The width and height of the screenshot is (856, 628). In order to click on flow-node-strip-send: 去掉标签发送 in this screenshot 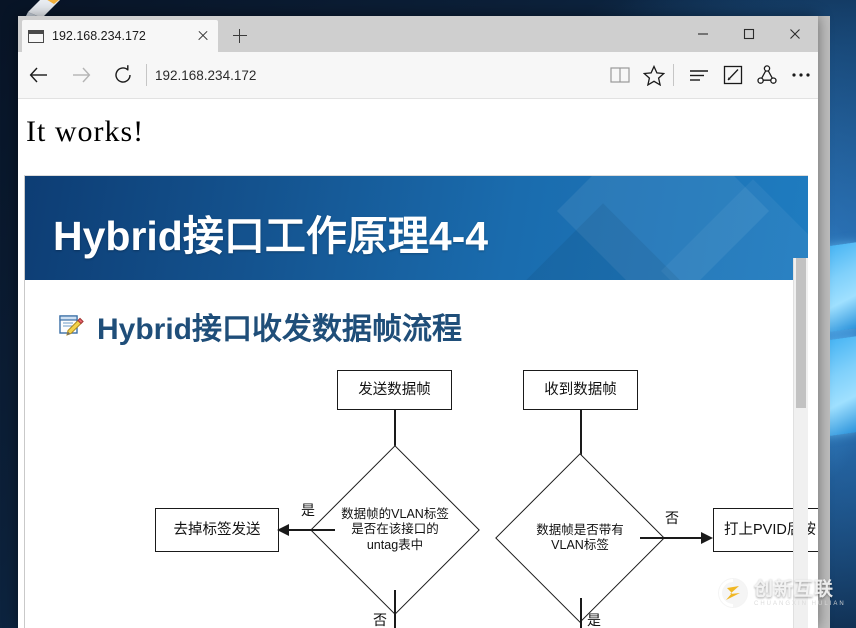, I will do `click(217, 530)`.